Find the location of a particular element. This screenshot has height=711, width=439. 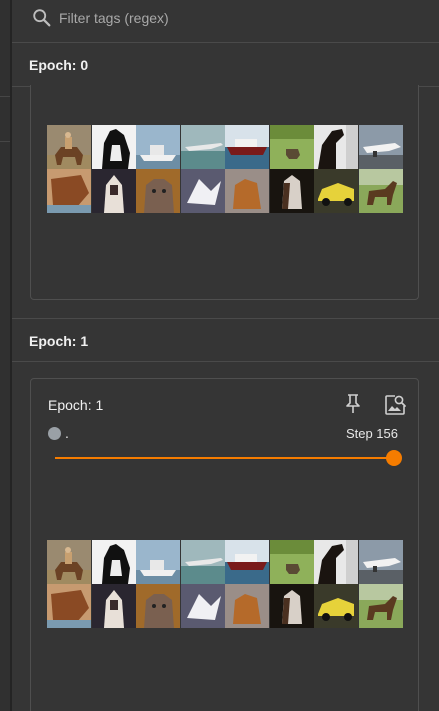

left-panel-strip is located at coordinates (5, 355).